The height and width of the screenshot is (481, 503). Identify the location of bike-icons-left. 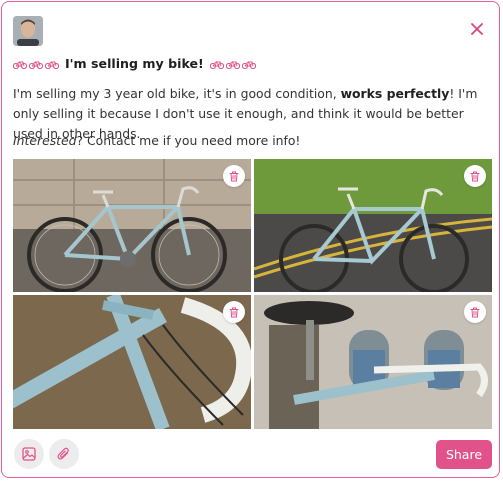
(36, 64).